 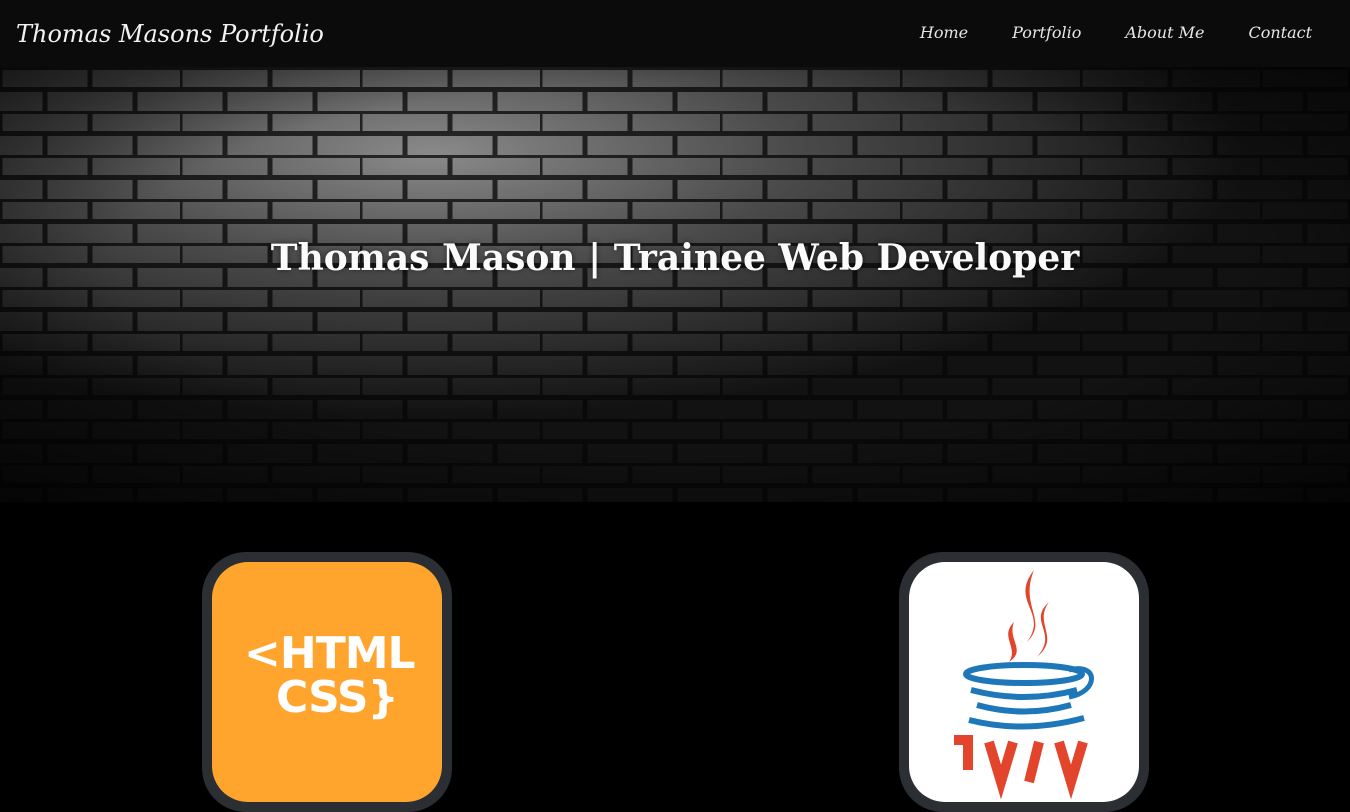 I want to click on brand-link: Thomas Masons Portfolio, so click(x=170, y=34).